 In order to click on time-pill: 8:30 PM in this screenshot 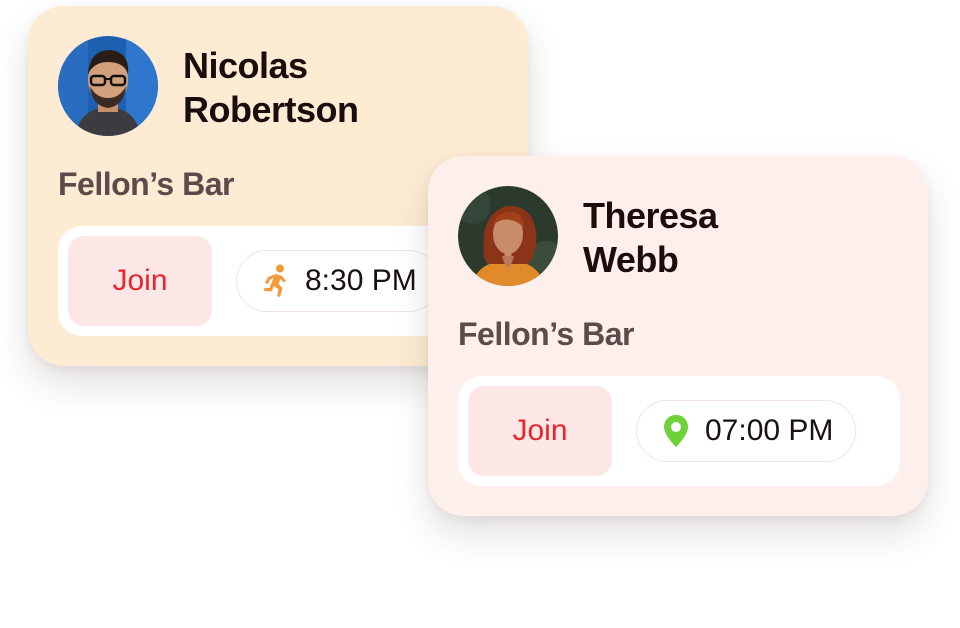, I will do `click(338, 281)`.